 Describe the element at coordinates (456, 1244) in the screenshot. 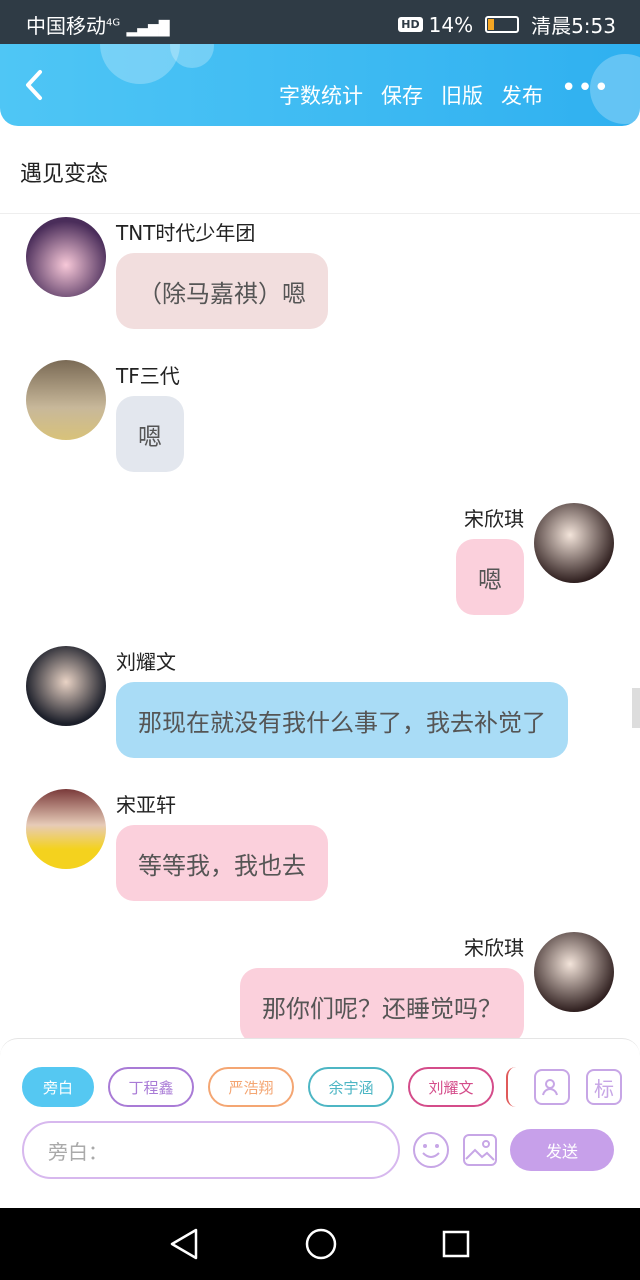

I see `nav-recents-icon` at that location.